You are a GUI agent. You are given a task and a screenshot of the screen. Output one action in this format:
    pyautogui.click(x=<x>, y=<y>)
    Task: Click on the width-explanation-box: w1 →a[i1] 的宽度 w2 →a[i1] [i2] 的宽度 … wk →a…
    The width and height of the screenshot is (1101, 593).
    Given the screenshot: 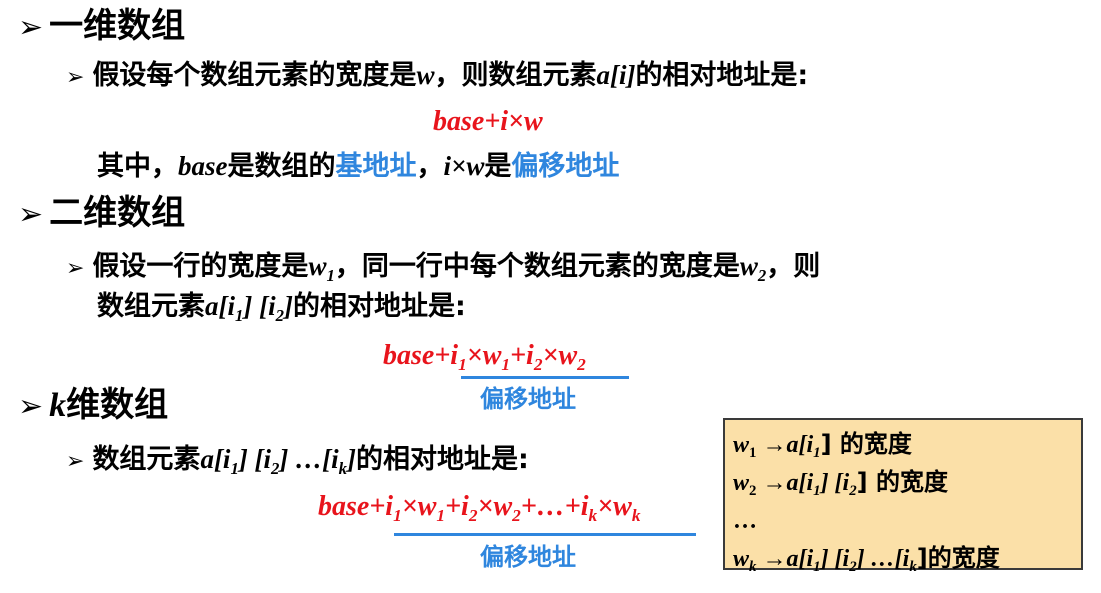 What is the action you would take?
    pyautogui.click(x=903, y=496)
    